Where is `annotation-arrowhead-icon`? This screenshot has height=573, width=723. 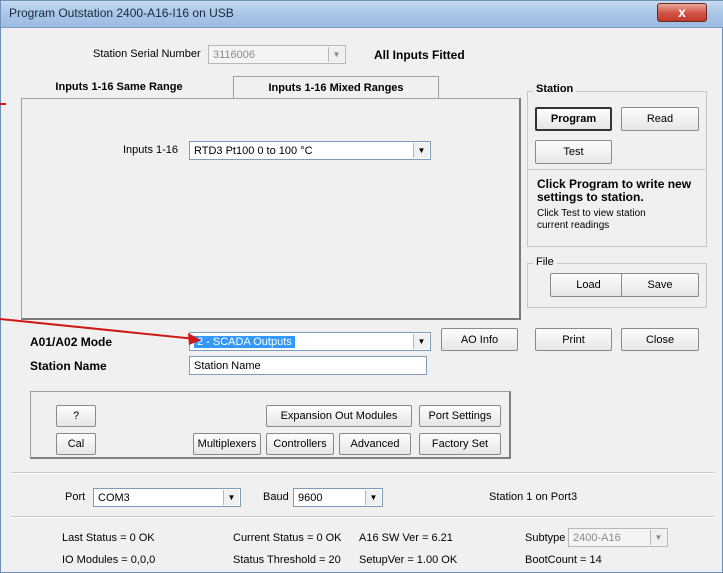
annotation-arrowhead-icon is located at coordinates (194, 339).